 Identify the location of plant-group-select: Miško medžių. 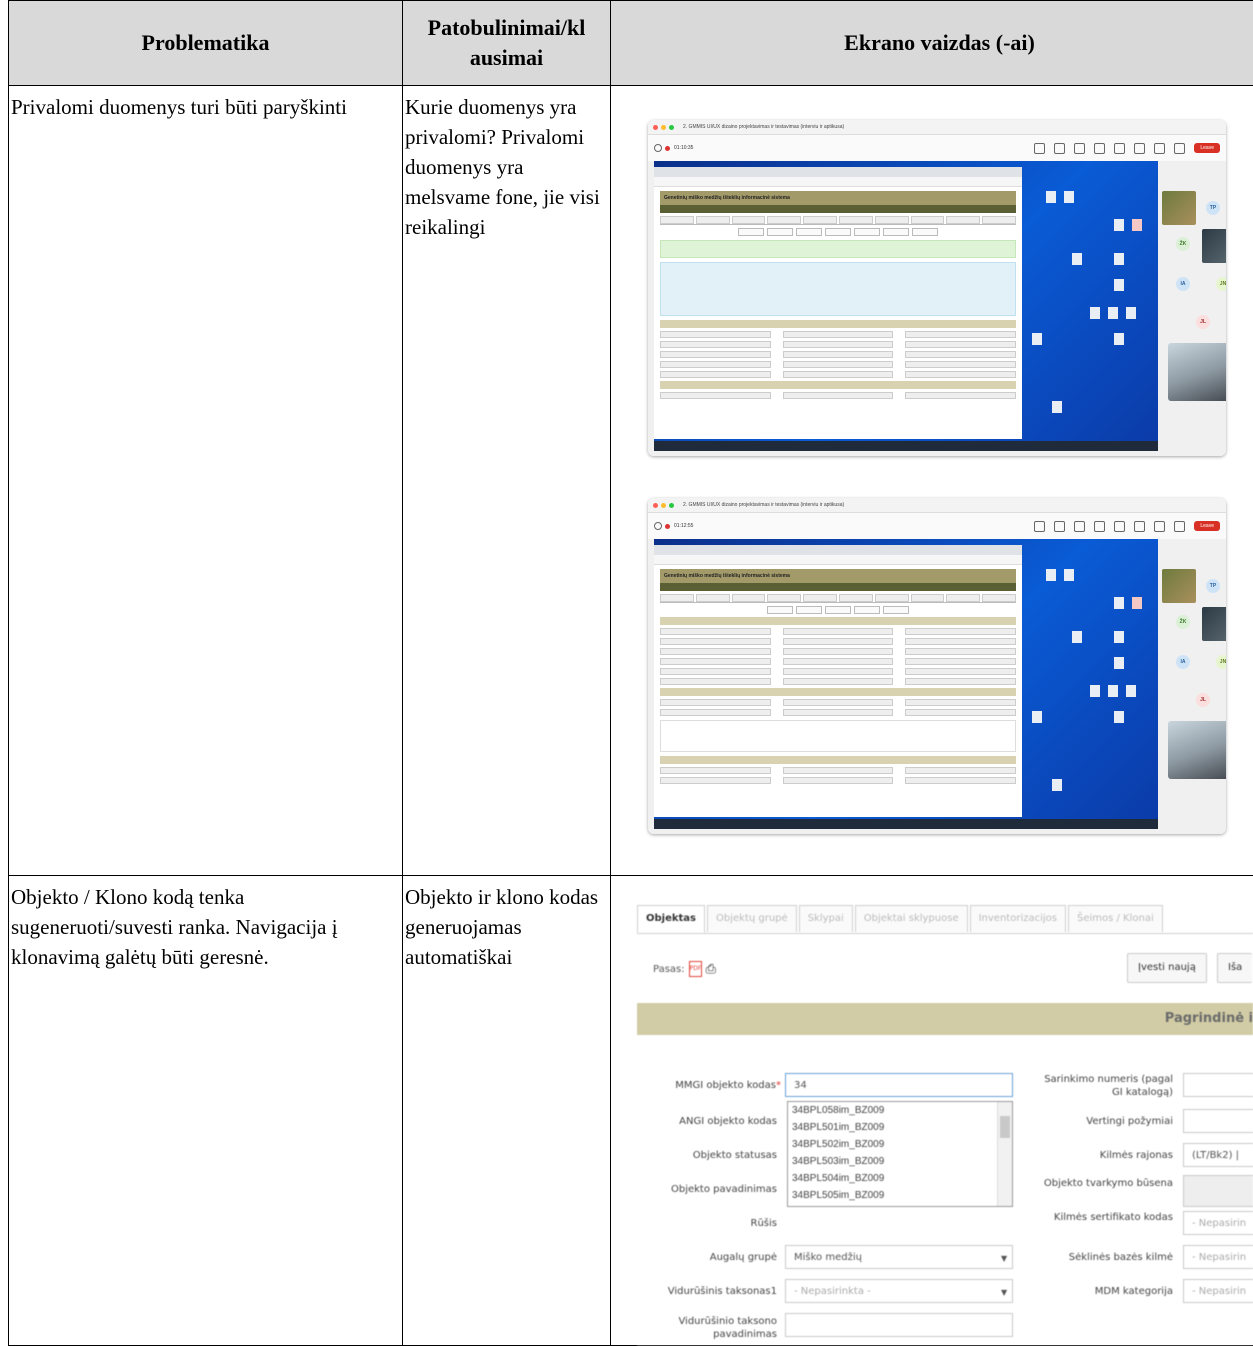
(899, 1257).